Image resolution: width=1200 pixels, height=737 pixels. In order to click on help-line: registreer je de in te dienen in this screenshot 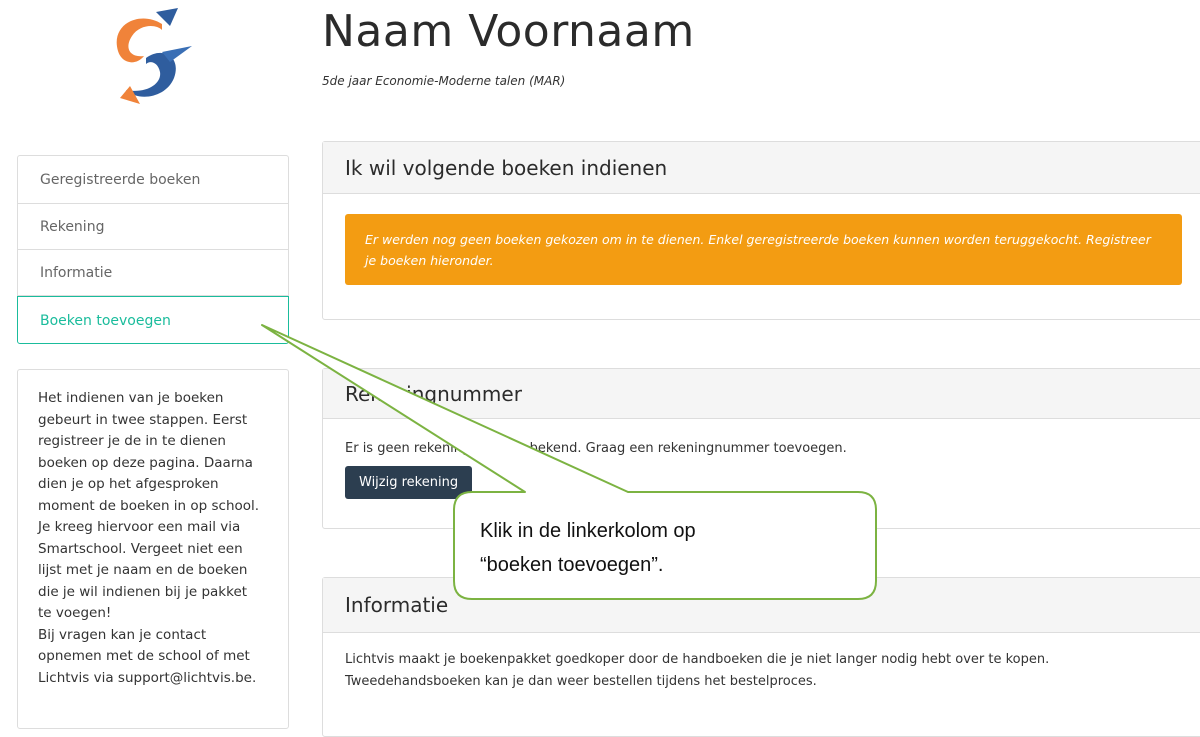, I will do `click(132, 441)`.